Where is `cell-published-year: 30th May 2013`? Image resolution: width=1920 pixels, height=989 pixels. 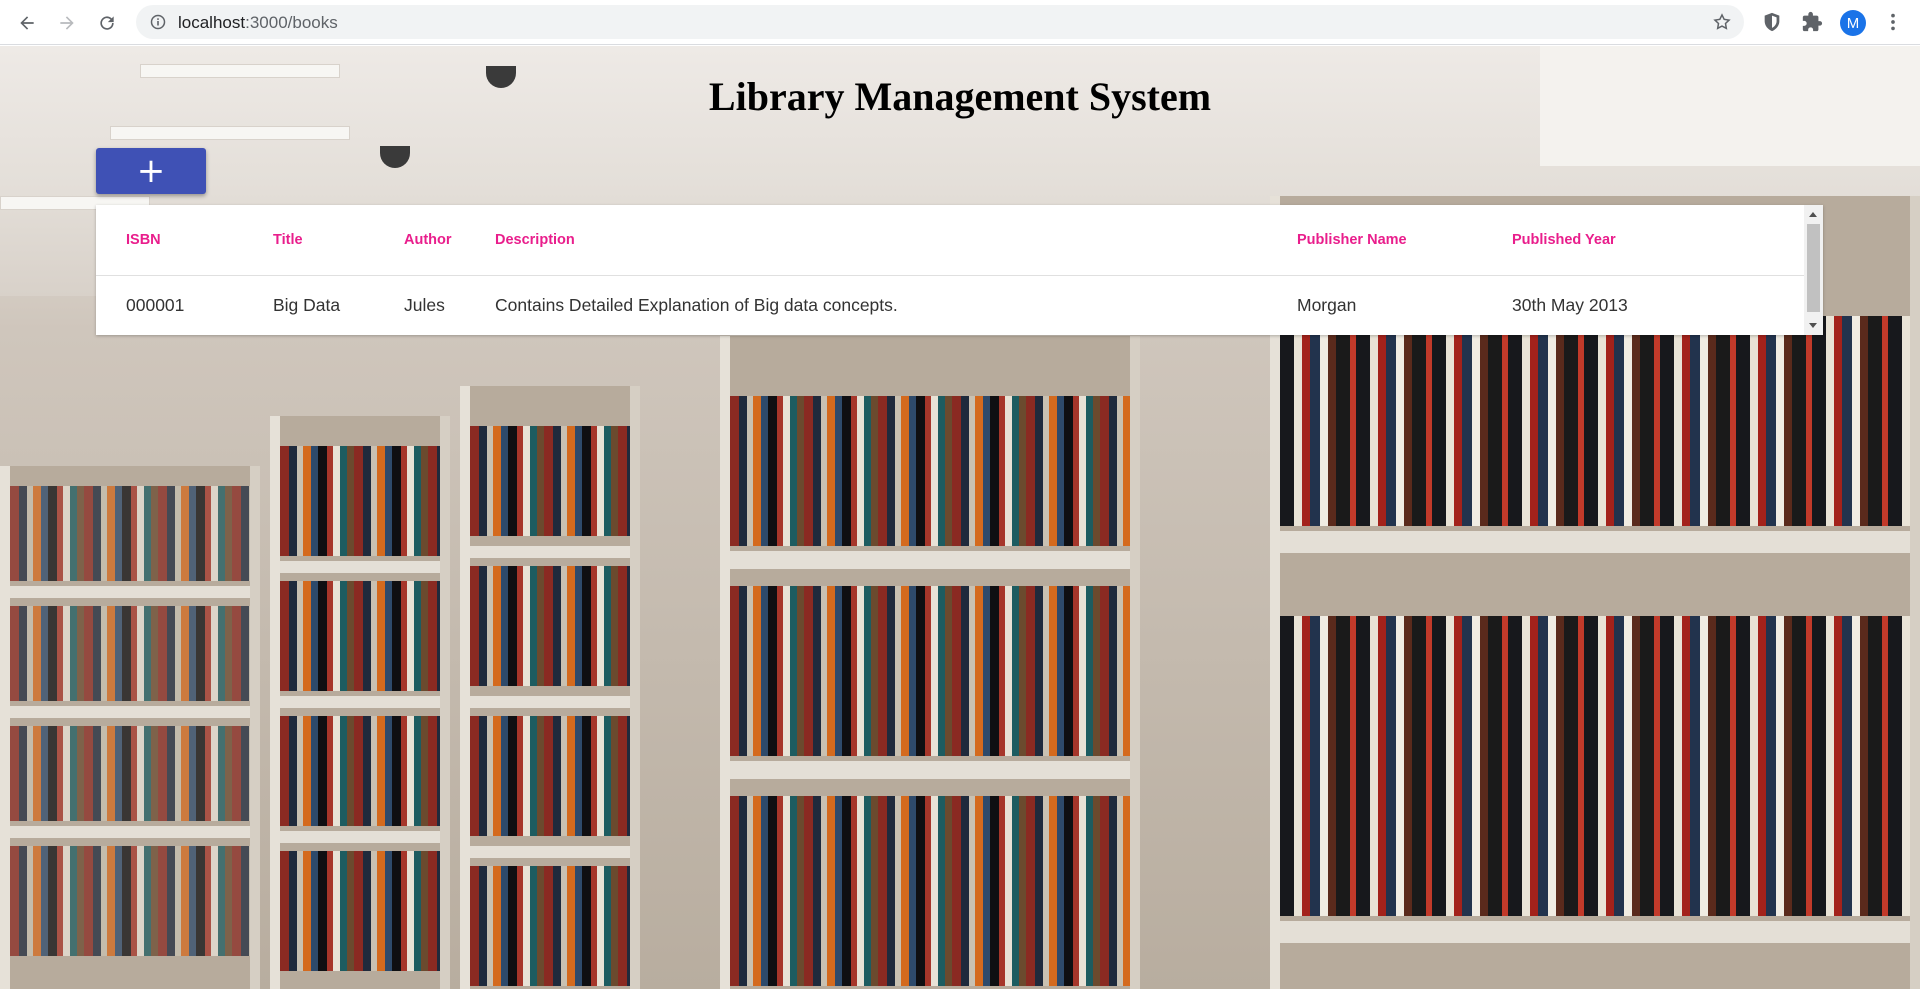
cell-published-year: 30th May 2013 is located at coordinates (1570, 304).